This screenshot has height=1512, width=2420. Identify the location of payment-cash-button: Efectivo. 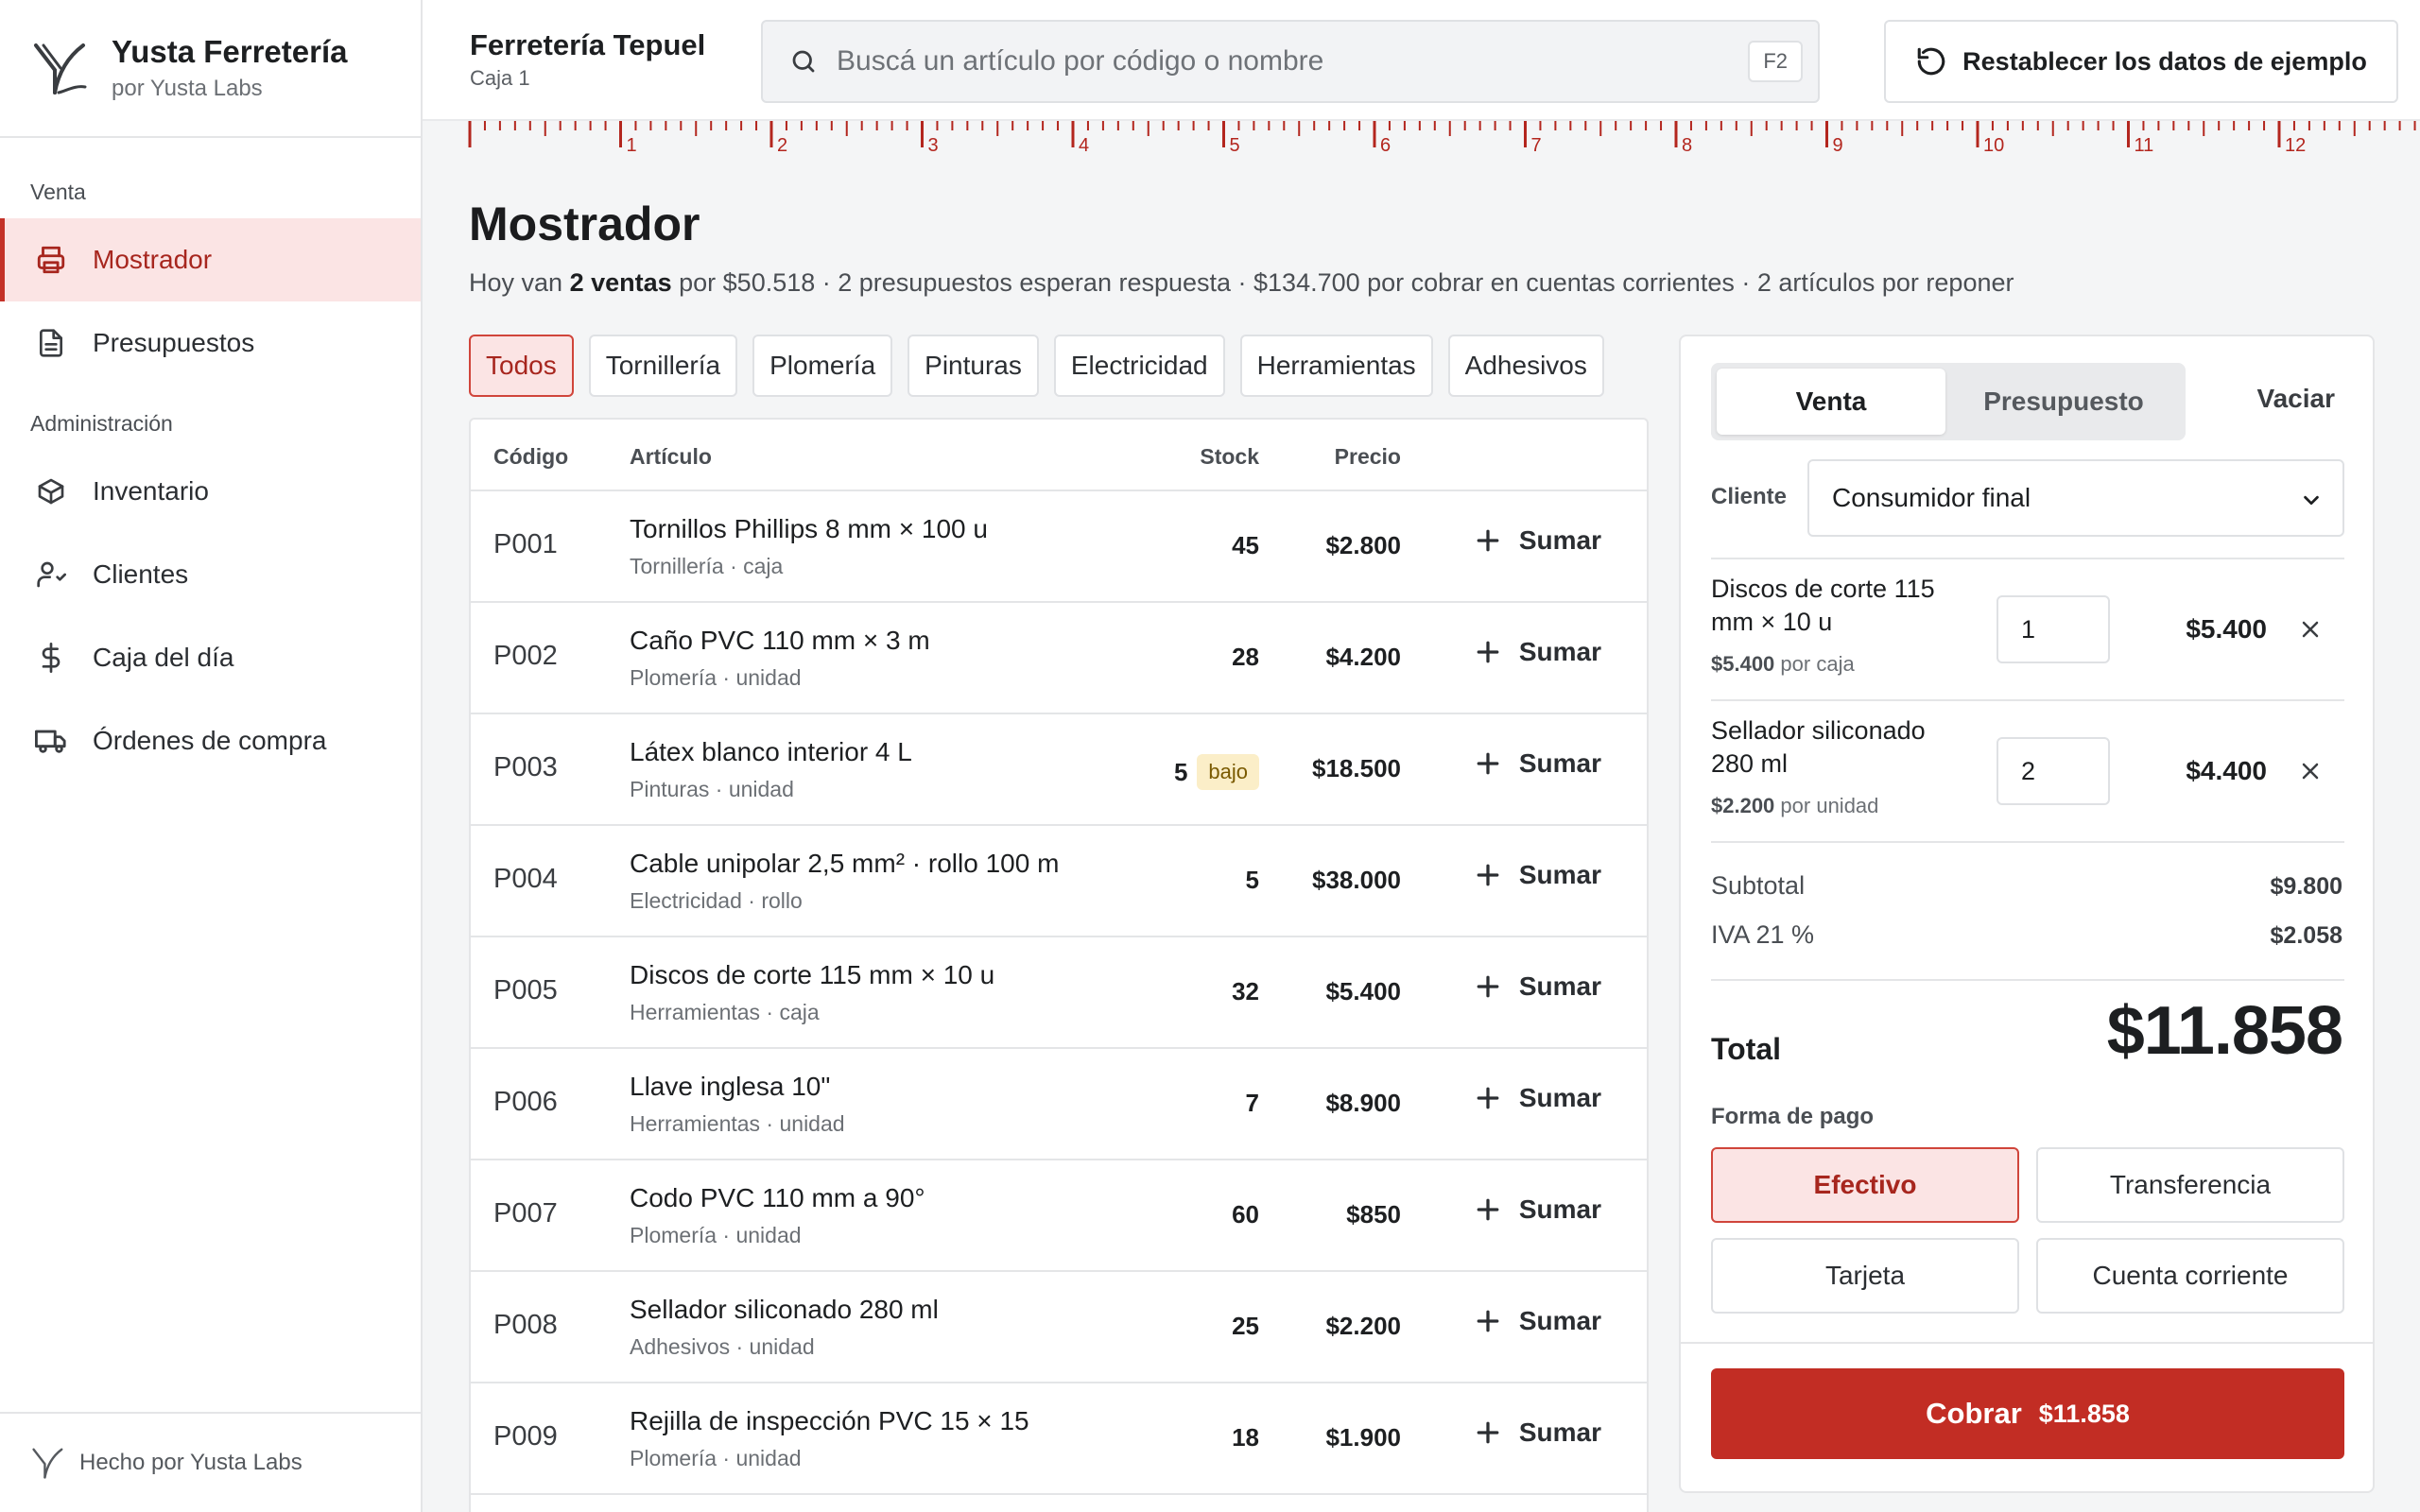
(1865, 1185).